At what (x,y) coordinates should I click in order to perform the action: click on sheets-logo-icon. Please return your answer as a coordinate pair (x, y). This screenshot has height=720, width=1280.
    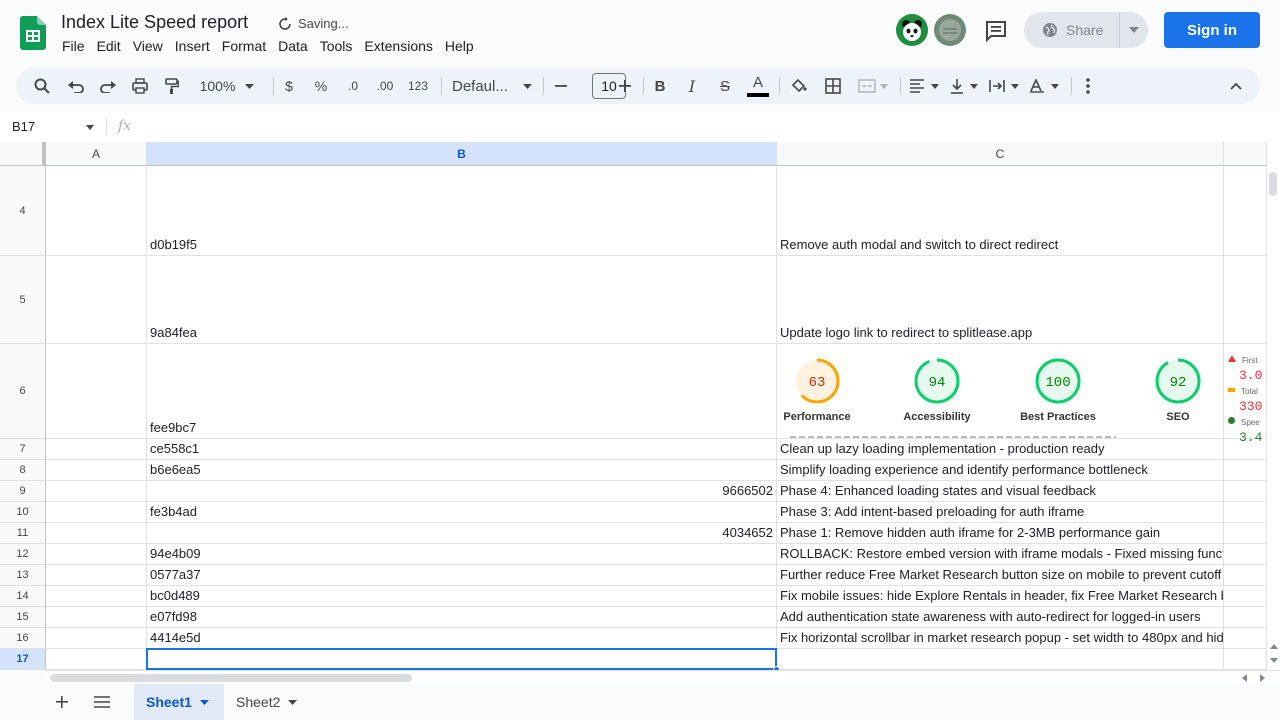
    Looking at the image, I should click on (33, 33).